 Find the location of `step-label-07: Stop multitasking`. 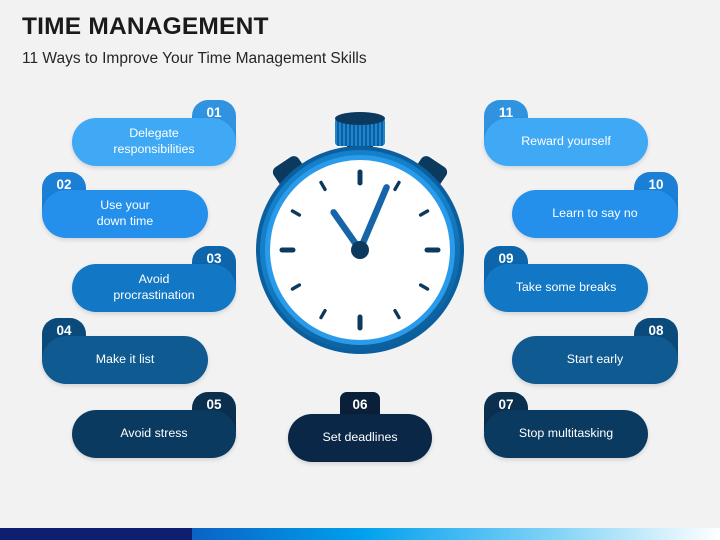

step-label-07: Stop multitasking is located at coordinates (566, 433).